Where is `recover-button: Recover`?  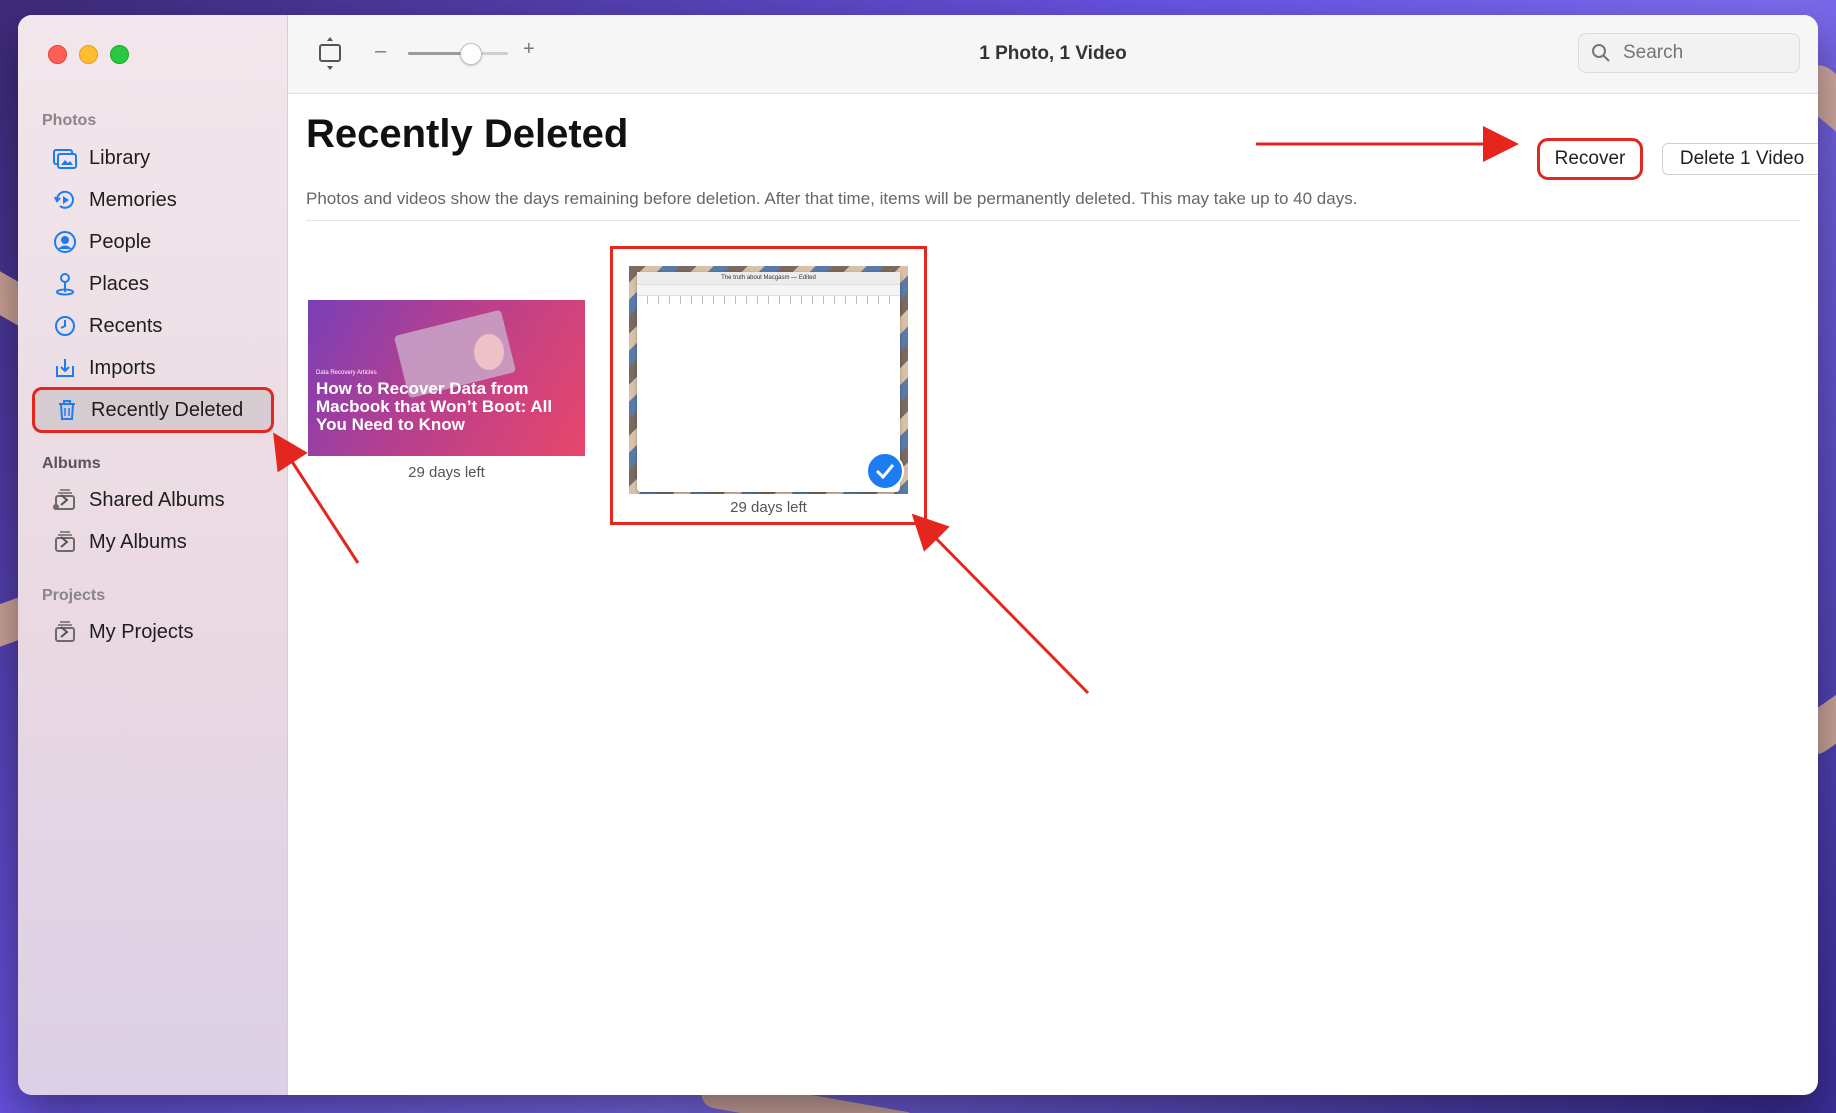 recover-button: Recover is located at coordinates (1590, 159).